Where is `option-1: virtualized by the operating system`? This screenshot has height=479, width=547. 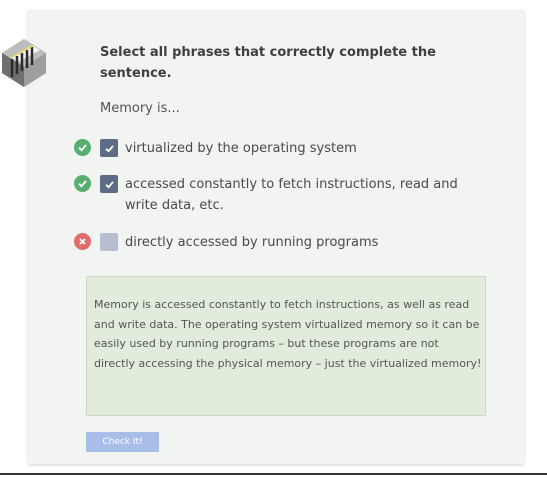 option-1: virtualized by the operating system is located at coordinates (284, 148).